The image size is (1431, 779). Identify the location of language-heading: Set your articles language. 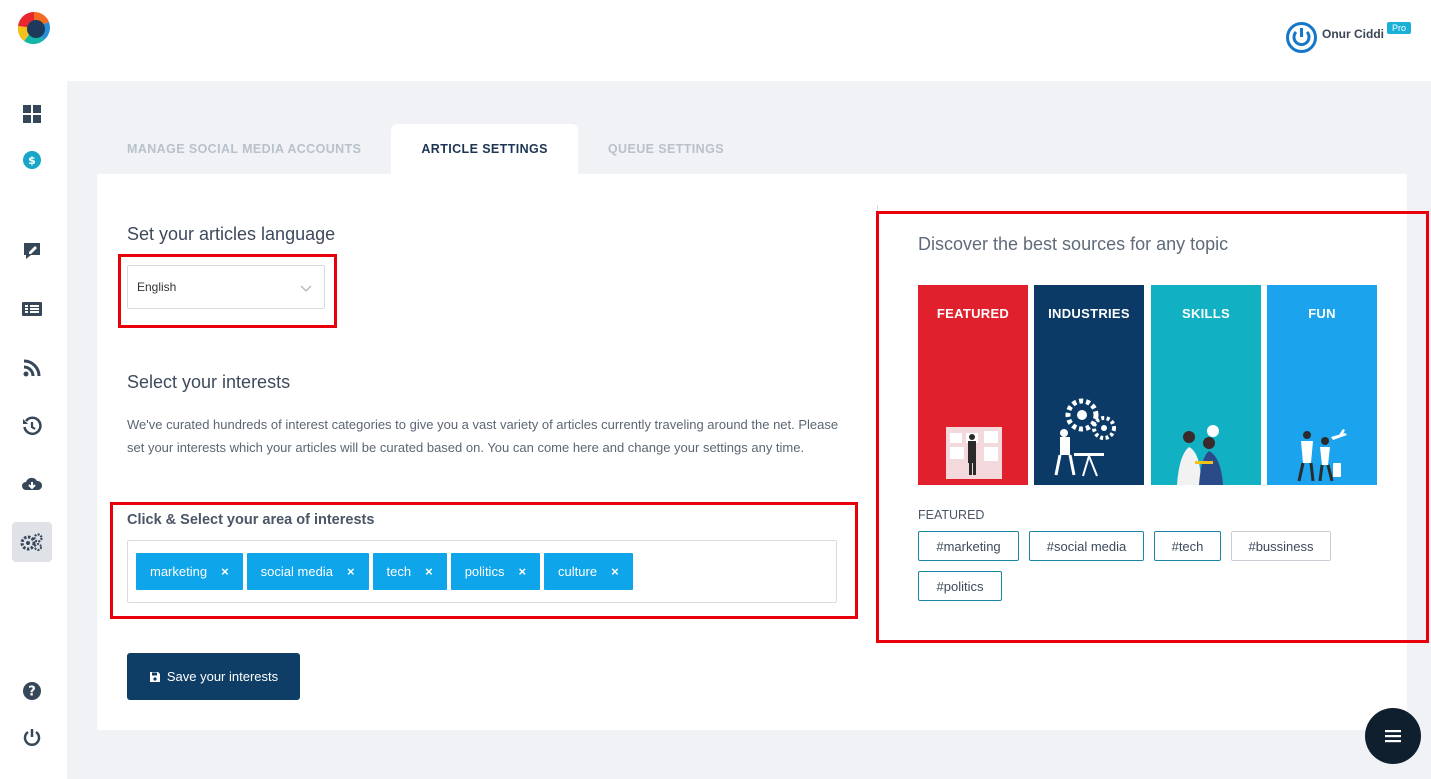
(231, 234).